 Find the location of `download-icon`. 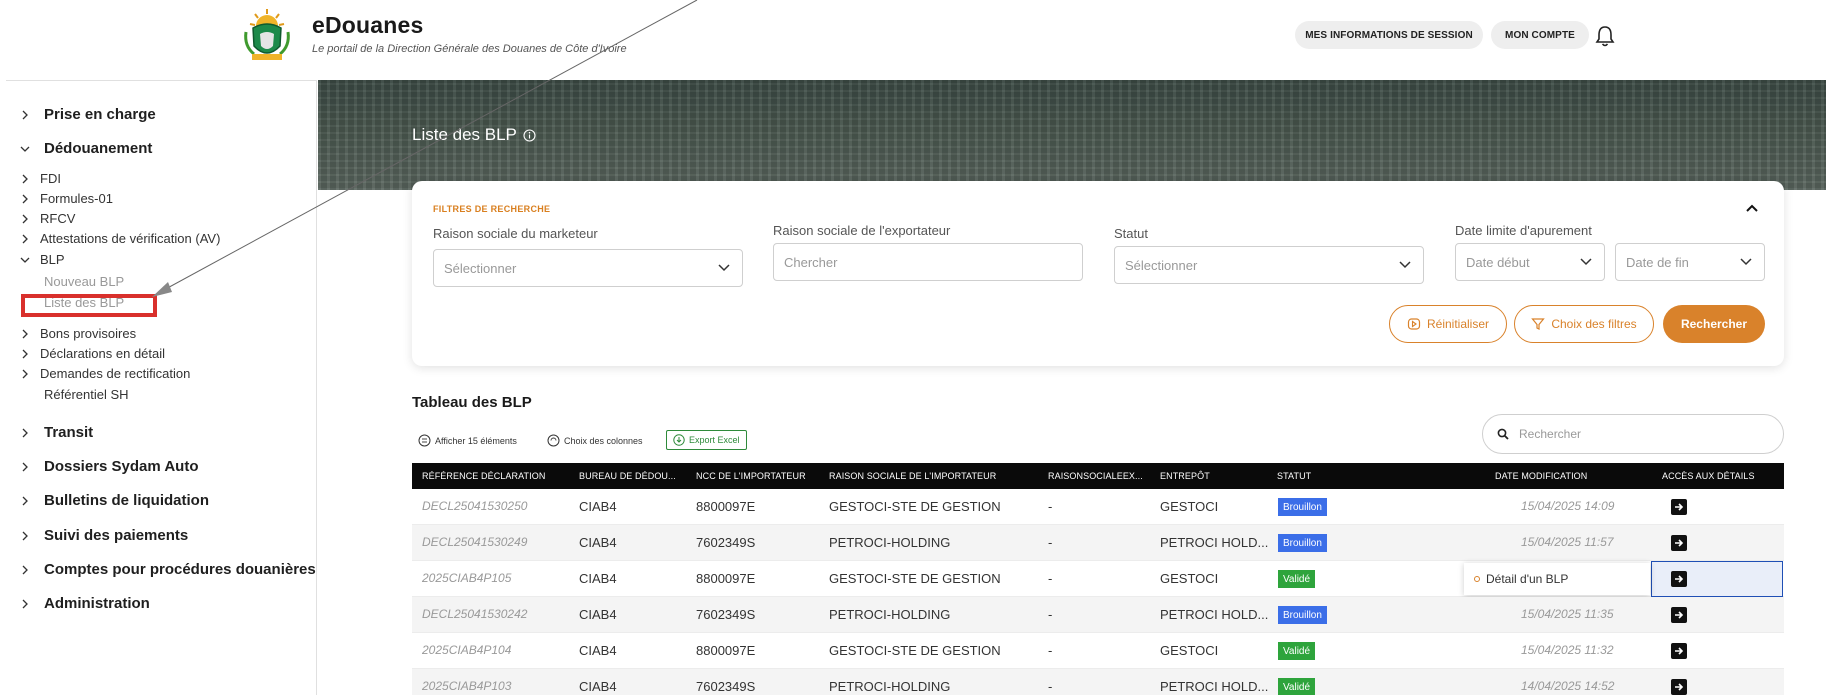

download-icon is located at coordinates (679, 440).